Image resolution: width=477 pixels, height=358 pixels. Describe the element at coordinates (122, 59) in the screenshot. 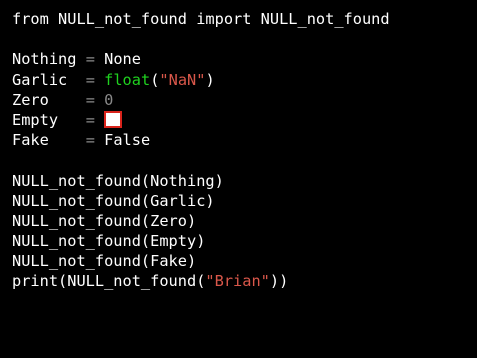

I see `value: None` at that location.